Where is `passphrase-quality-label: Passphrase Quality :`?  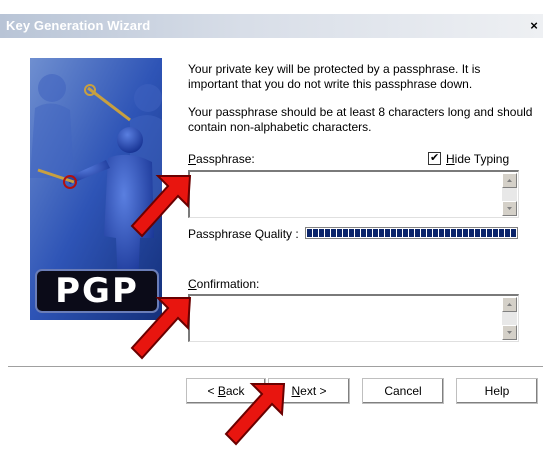 passphrase-quality-label: Passphrase Quality : is located at coordinates (243, 234).